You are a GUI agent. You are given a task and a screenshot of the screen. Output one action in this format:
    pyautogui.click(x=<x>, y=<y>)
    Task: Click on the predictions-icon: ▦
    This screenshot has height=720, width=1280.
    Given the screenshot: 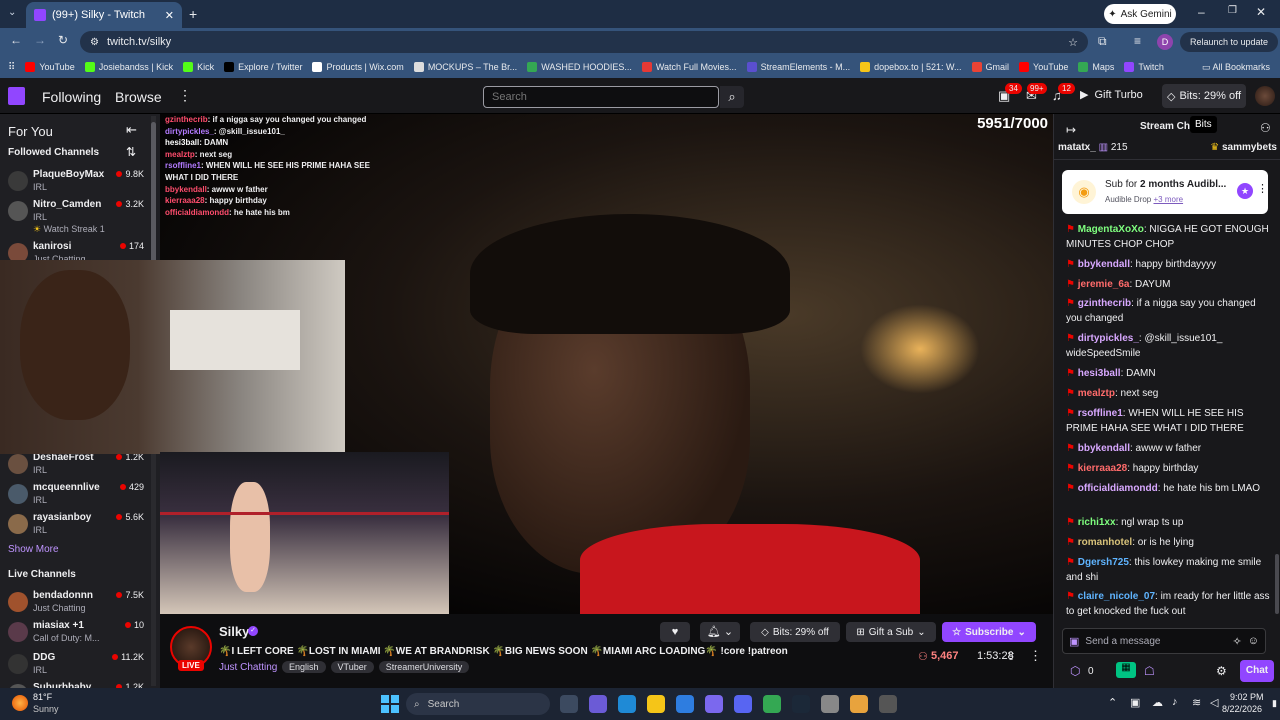 What is the action you would take?
    pyautogui.click(x=1126, y=670)
    